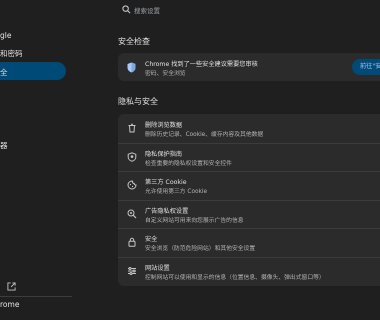  I want to click on clear-browsing-data-row: 删除浏览数据 删除历史记录、Cookie、缓存内容及其他数据, so click(249, 128).